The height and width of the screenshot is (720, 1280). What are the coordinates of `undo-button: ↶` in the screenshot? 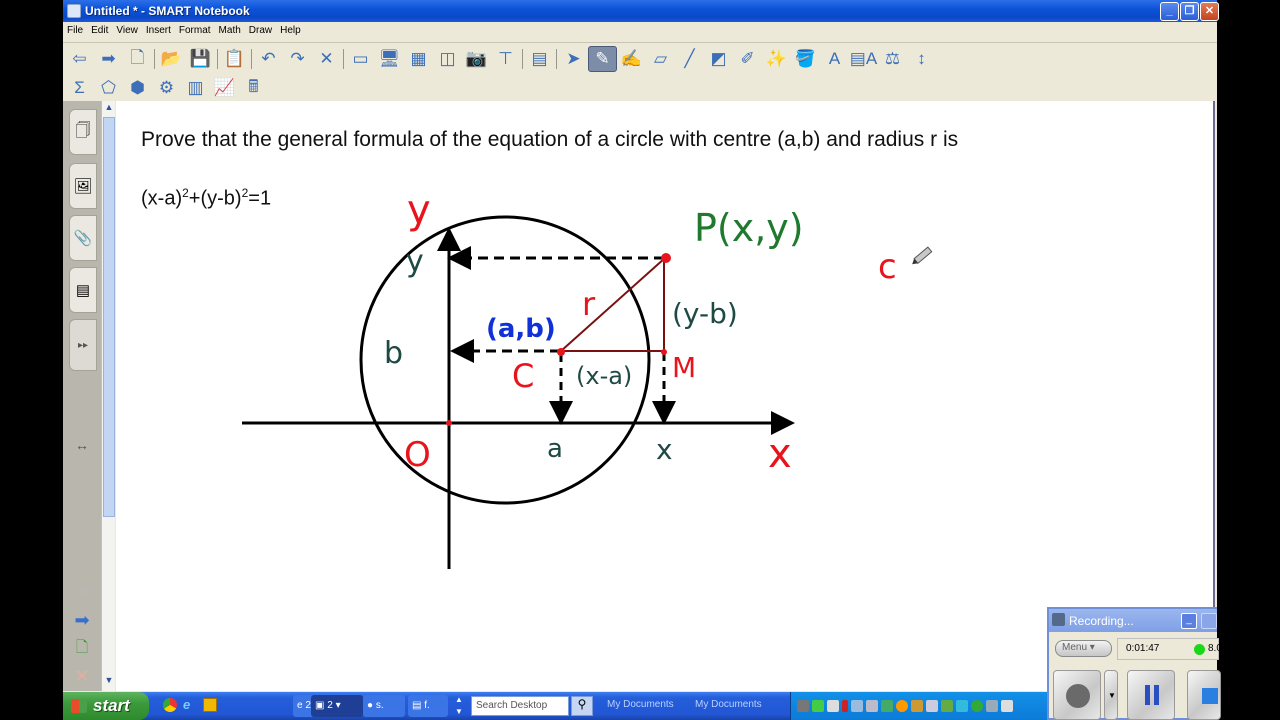 It's located at (268, 59).